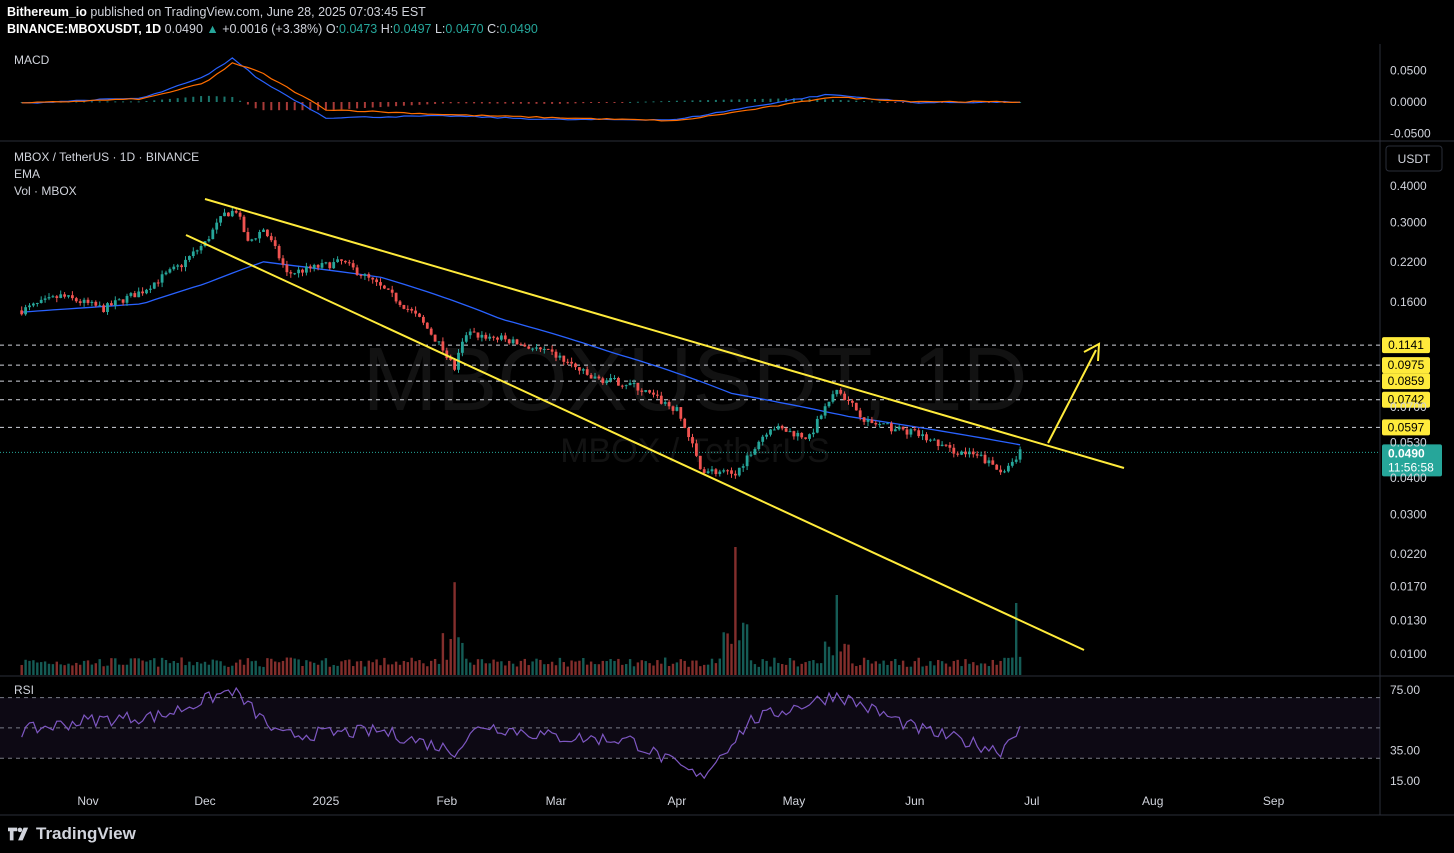 This screenshot has height=853, width=1454. Describe the element at coordinates (47, 12) in the screenshot. I see `publisher-name: Bithereum_io` at that location.